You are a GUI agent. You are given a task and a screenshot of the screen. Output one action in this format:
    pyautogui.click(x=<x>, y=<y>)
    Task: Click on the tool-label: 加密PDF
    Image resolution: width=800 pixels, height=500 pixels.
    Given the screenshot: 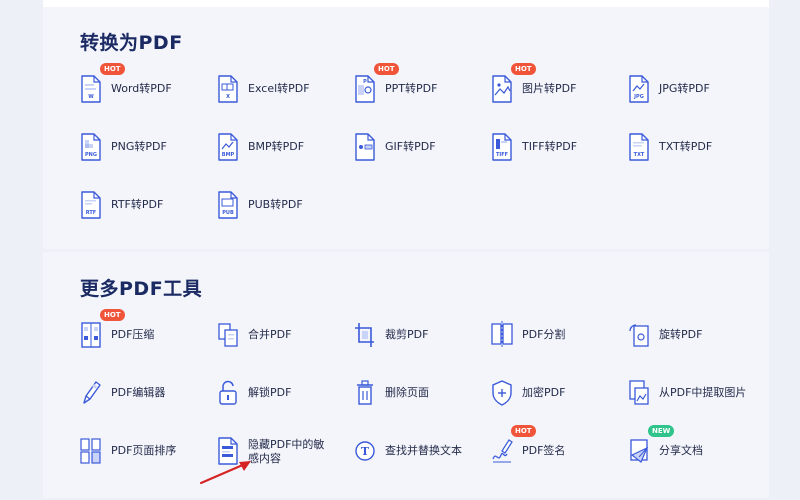 What is the action you would take?
    pyautogui.click(x=544, y=392)
    